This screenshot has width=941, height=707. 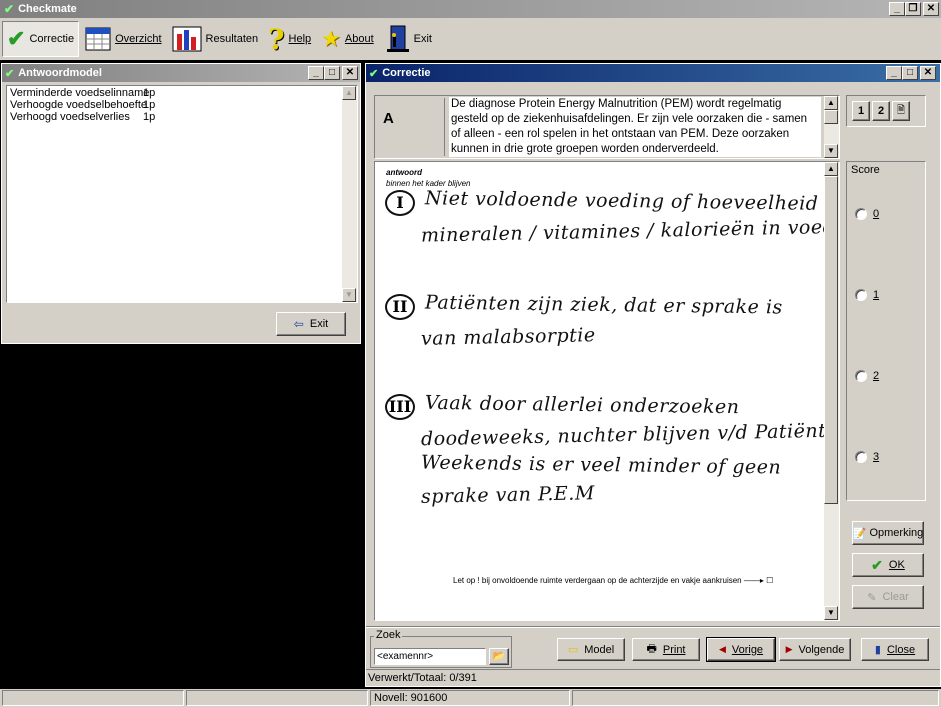 I want to click on print-label: Print, so click(x=674, y=649).